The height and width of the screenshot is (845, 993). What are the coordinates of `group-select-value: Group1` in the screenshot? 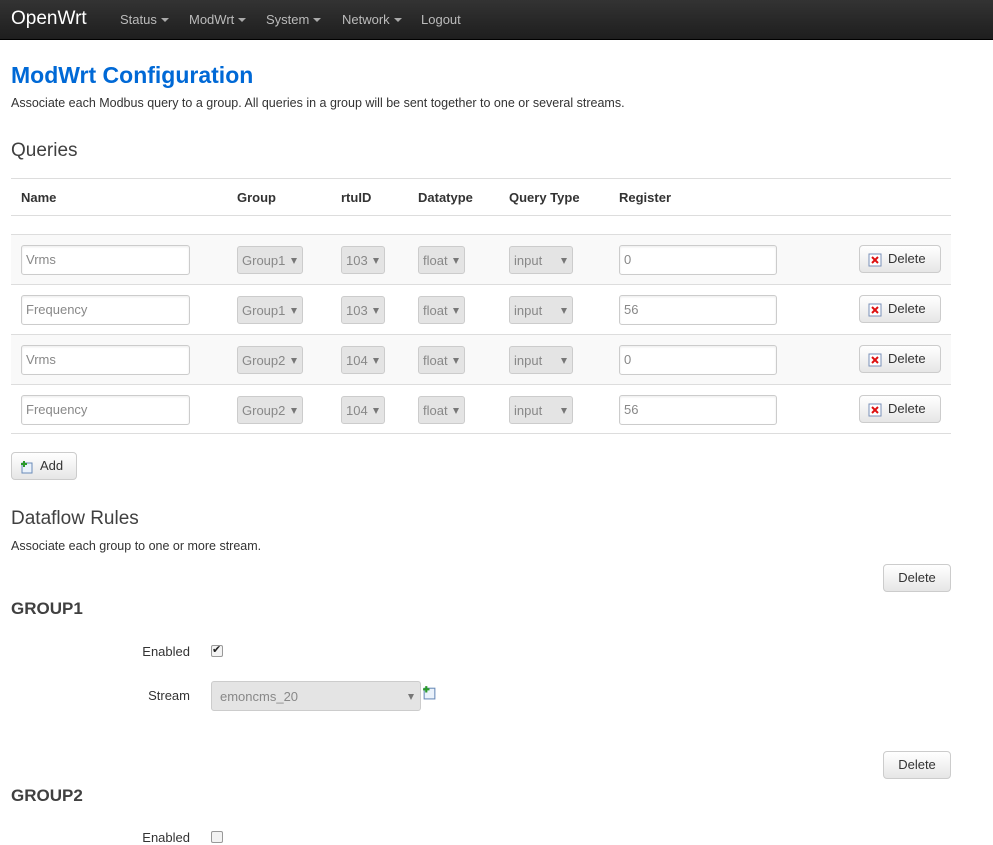 It's located at (264, 310).